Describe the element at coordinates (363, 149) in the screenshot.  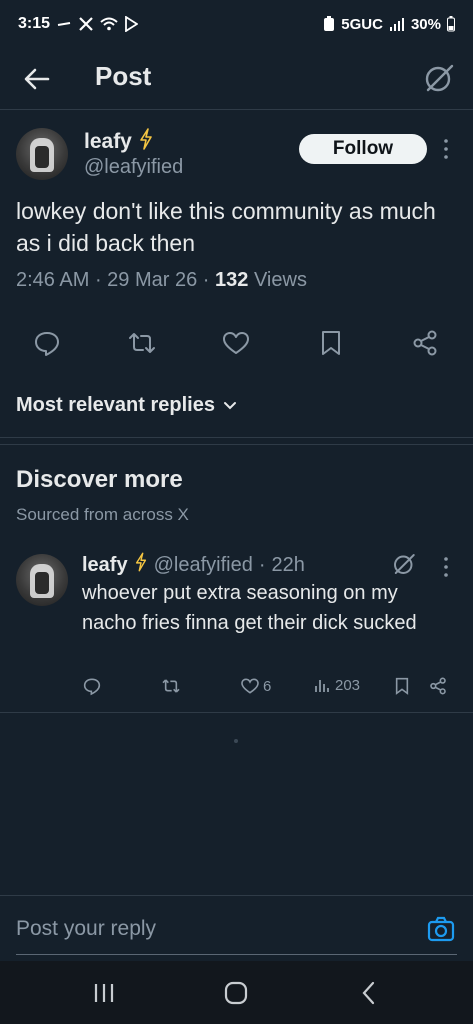
I see `follow-button: Follow` at that location.